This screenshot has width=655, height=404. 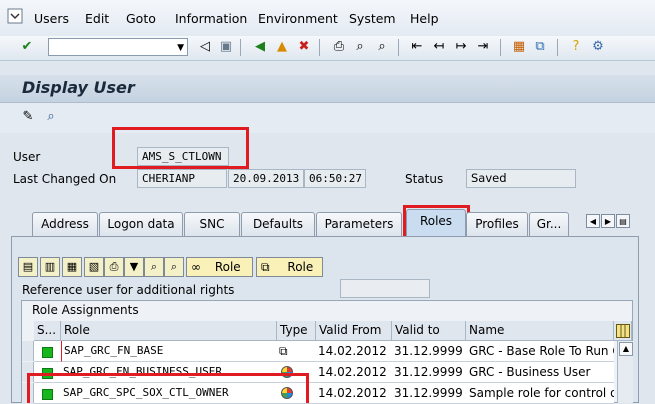 I want to click on menu-users: Users, so click(x=51, y=18).